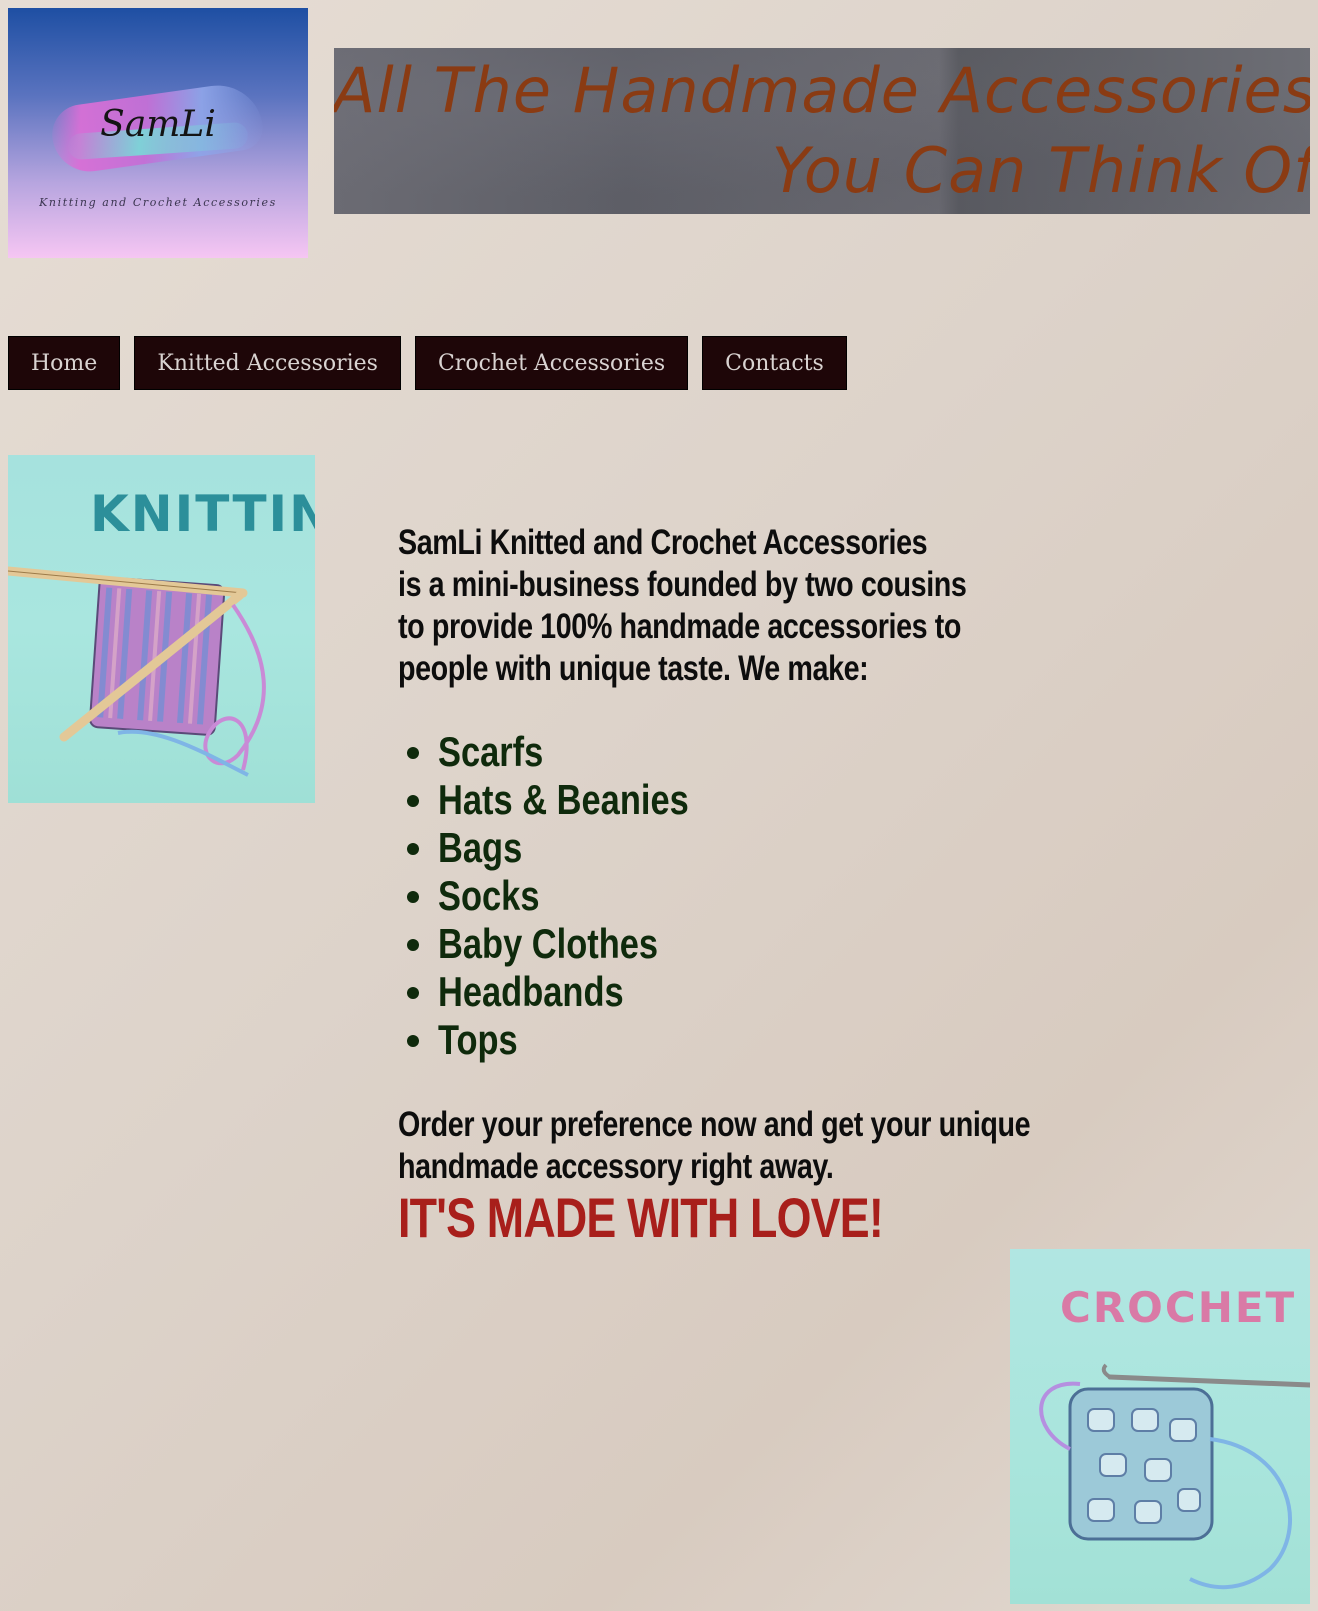  I want to click on crochet-illustration: CROCHET, so click(1160, 1426).